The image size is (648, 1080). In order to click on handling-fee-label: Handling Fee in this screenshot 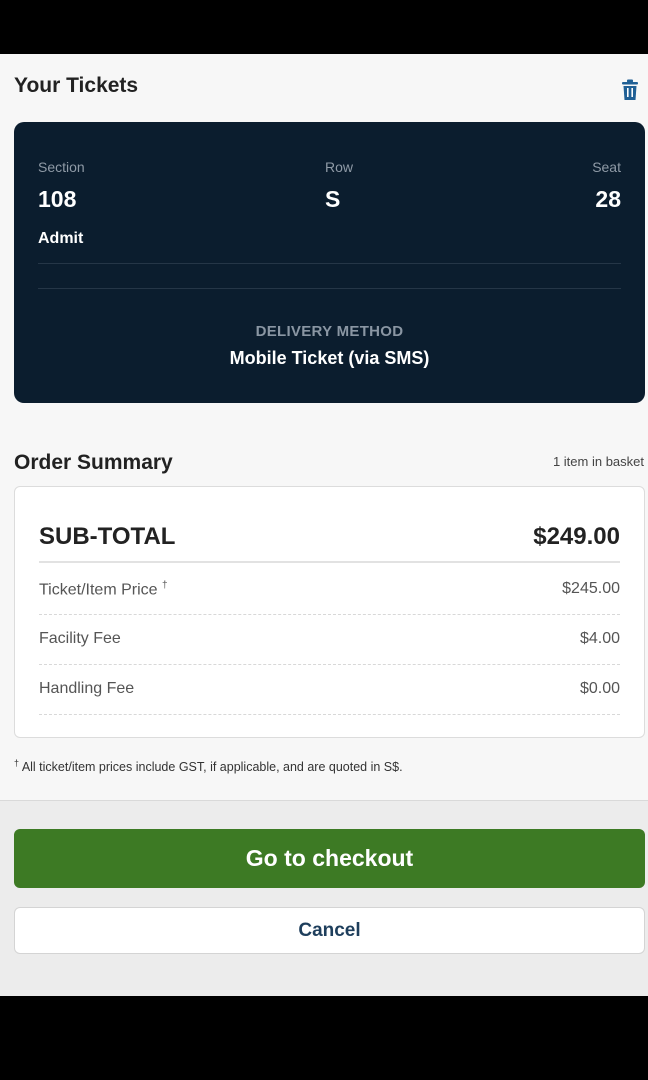, I will do `click(87, 688)`.